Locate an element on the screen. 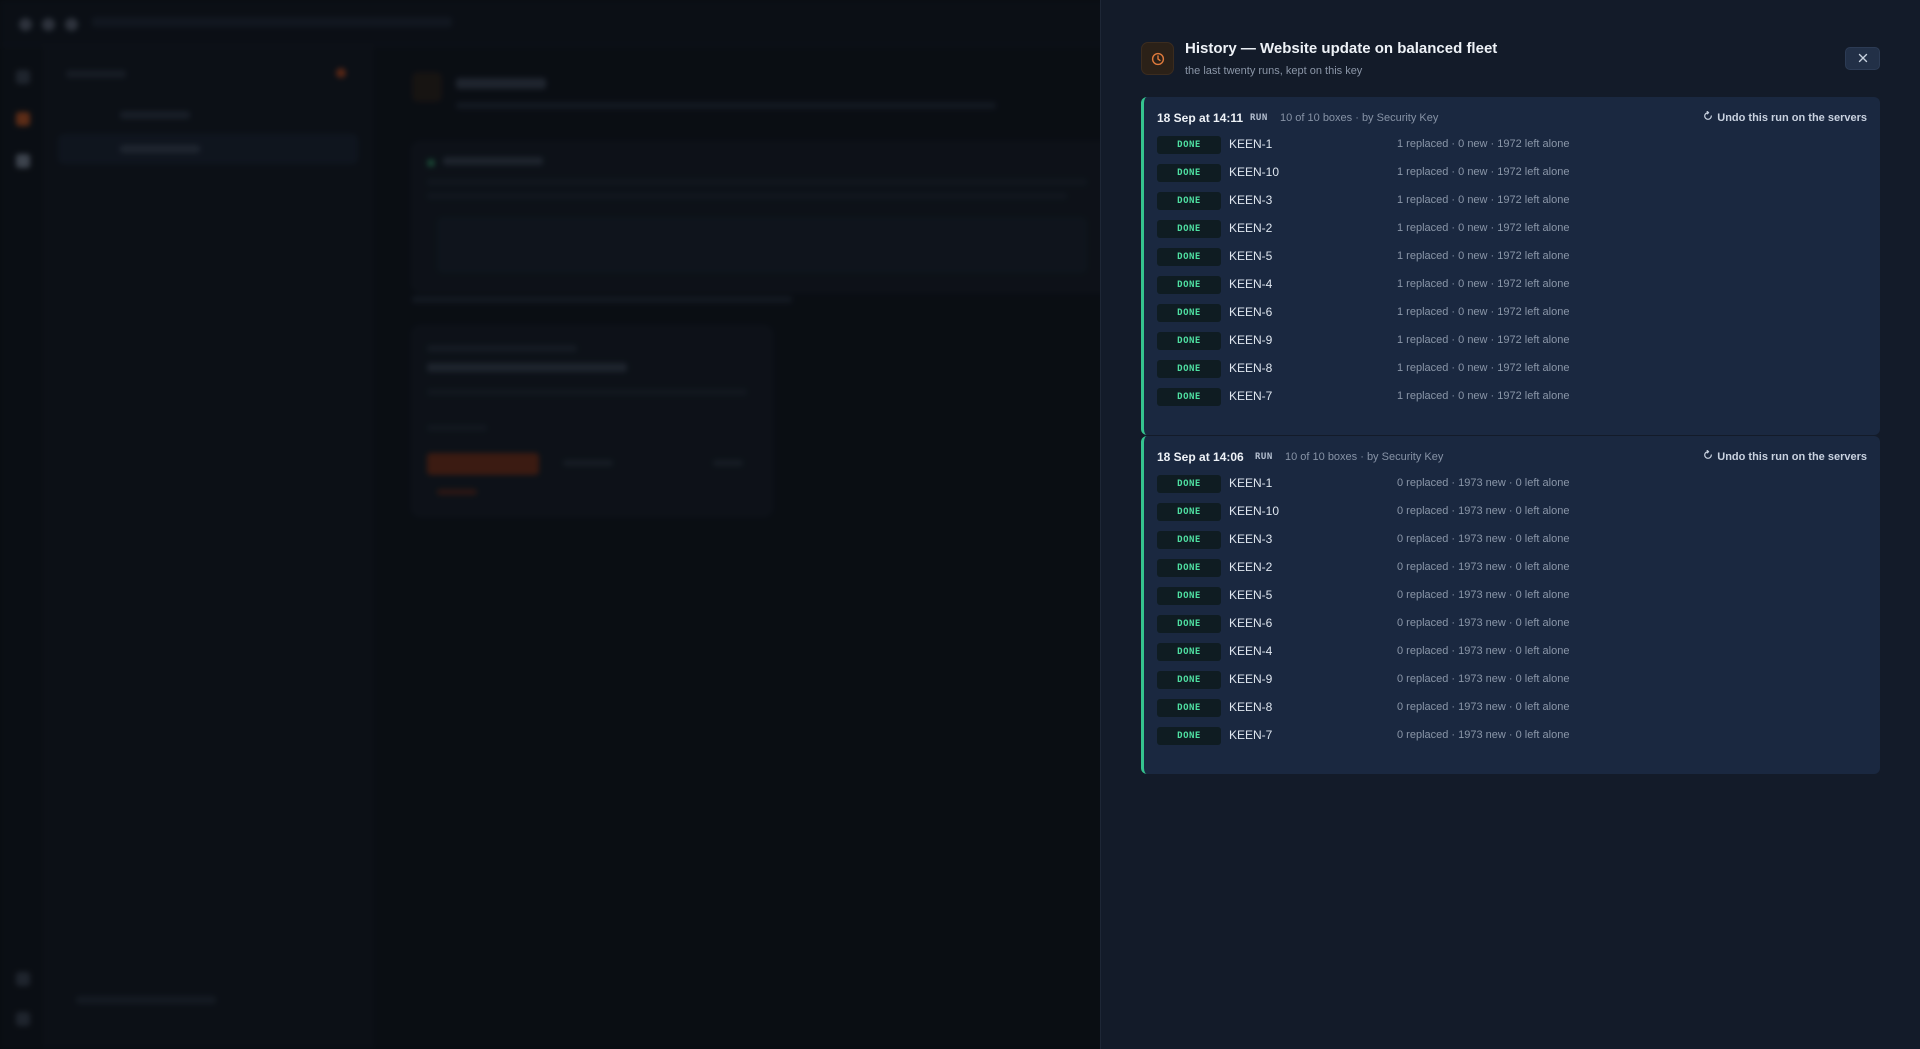 The width and height of the screenshot is (1920, 1049). drawer-subtitle: the last twenty runs, kept on this key is located at coordinates (1274, 71).